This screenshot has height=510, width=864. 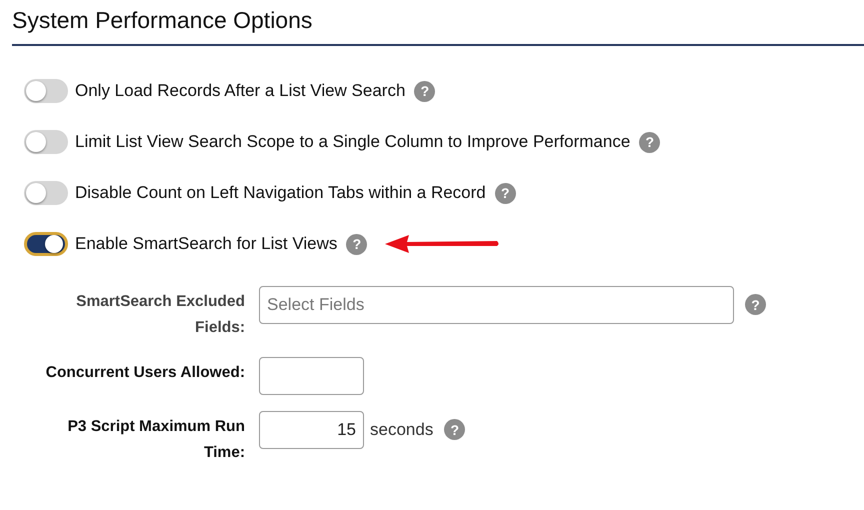 I want to click on unit-label: seconds, so click(x=402, y=430).